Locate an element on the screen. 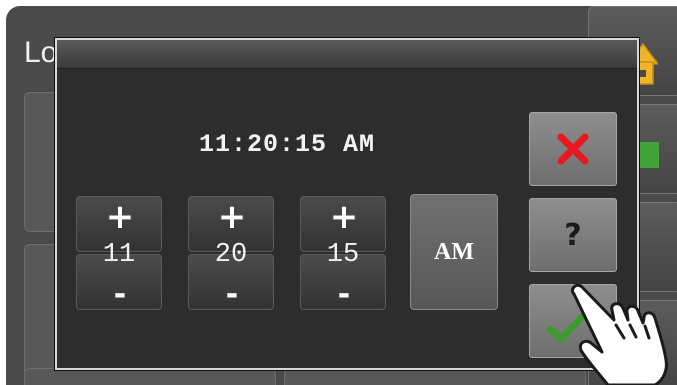 Image resolution: width=677 pixels, height=385 pixels. help-button: ? is located at coordinates (573, 235).